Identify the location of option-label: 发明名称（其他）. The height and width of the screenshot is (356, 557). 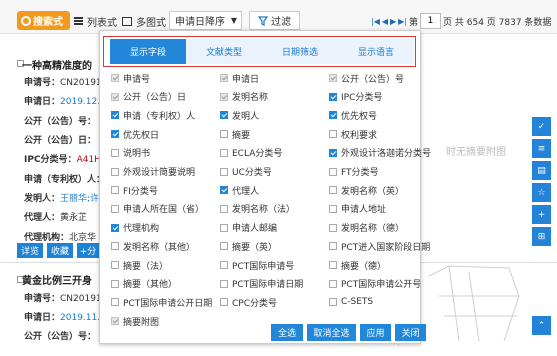
(159, 247).